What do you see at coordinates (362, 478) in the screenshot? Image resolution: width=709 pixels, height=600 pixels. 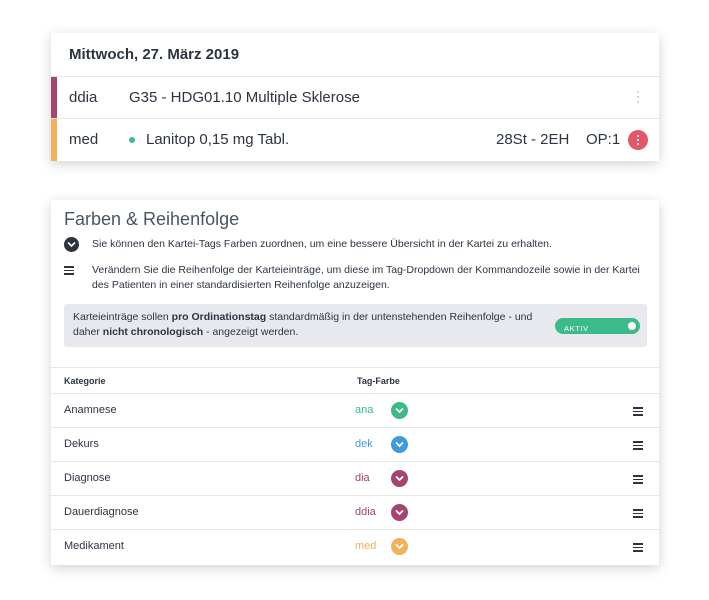 I see `row-tag: dia` at bounding box center [362, 478].